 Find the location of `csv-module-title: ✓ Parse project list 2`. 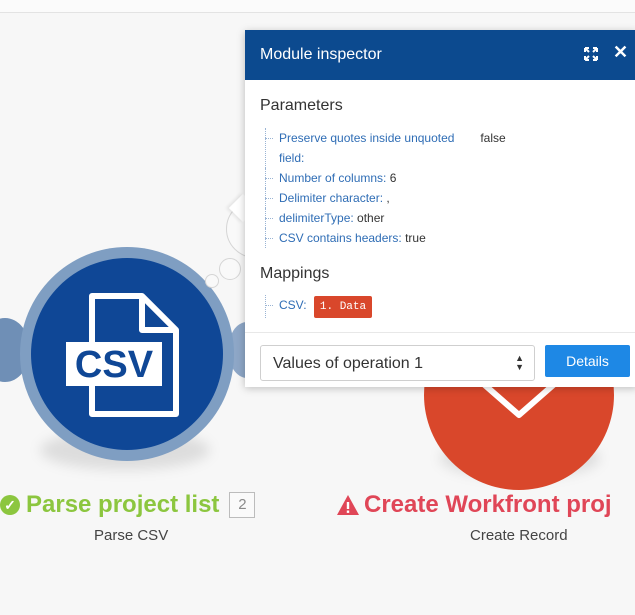

csv-module-title: ✓ Parse project list 2 is located at coordinates (128, 505).